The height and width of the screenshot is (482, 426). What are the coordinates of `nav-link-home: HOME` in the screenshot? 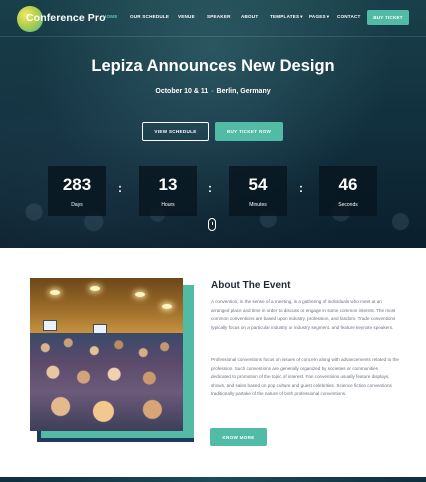 It's located at (110, 16).